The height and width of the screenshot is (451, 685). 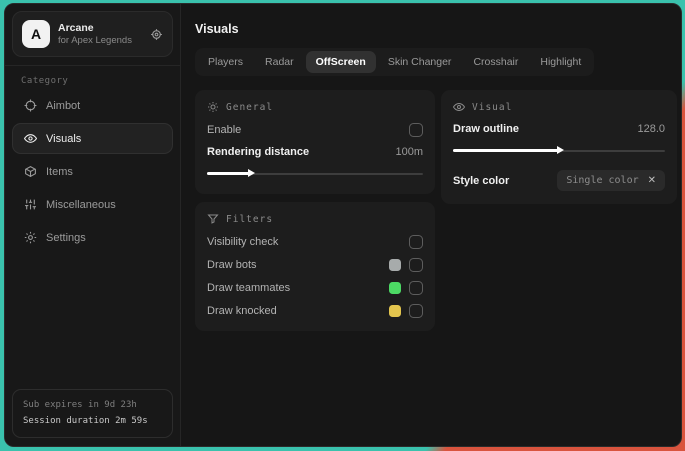 I want to click on style-color-label: Style color, so click(x=481, y=180).